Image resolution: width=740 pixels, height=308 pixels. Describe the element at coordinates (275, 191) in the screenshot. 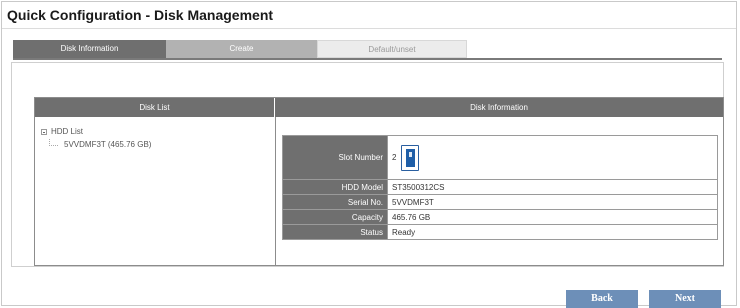

I see `panel-divider` at that location.